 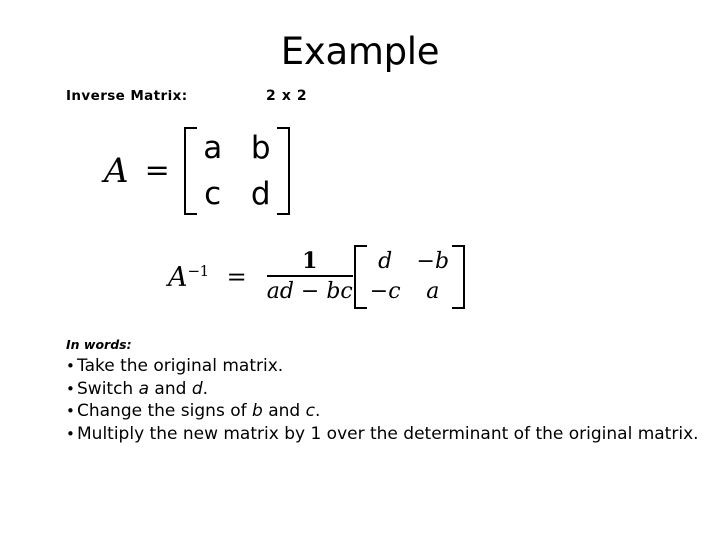 What do you see at coordinates (433, 261) in the screenshot?
I see `adjugate-cell-neg-b: −b` at bounding box center [433, 261].